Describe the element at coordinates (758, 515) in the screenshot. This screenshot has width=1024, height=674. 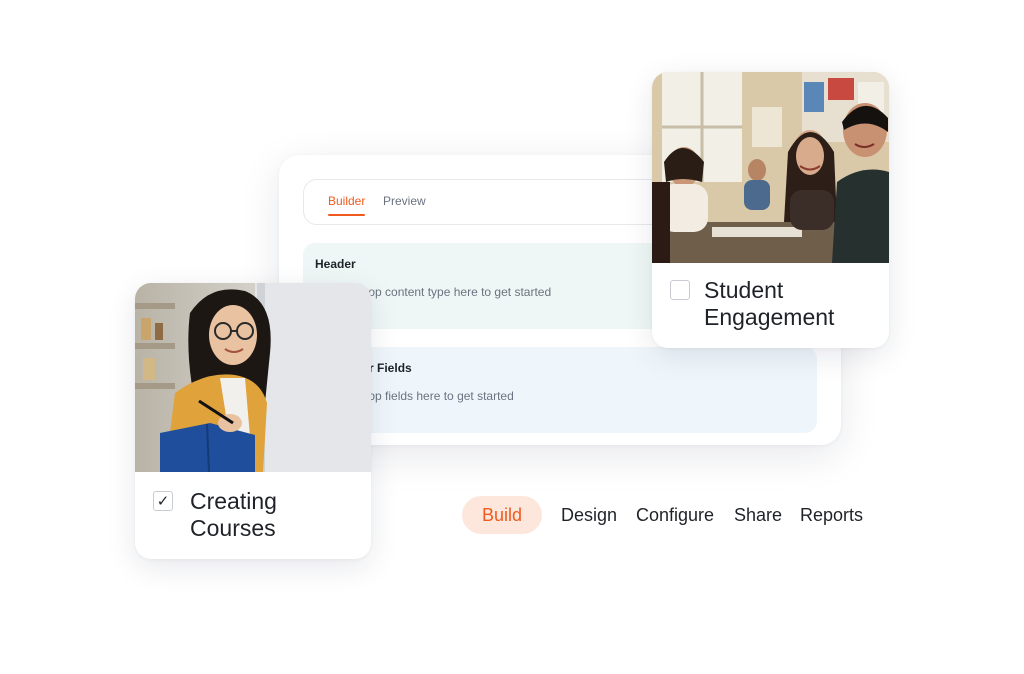
I see `nav-share: Share` at that location.